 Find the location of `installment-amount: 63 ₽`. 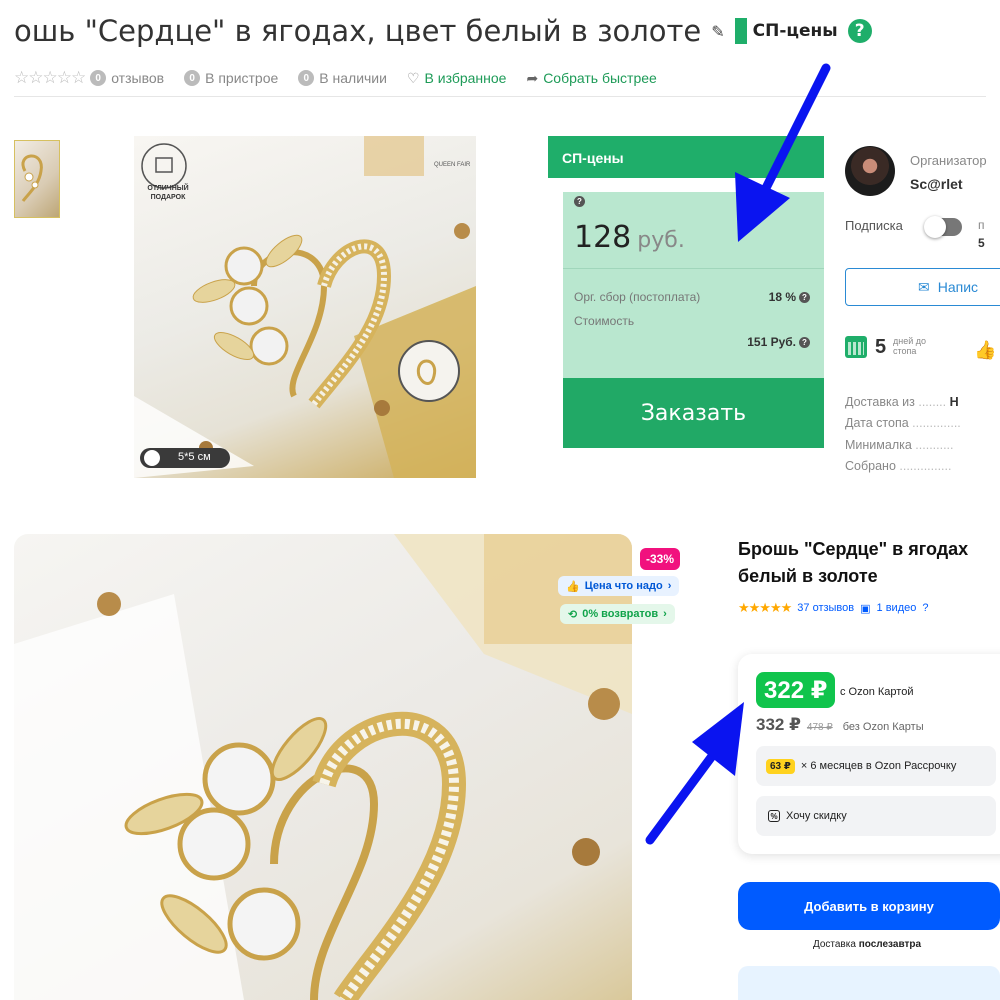

installment-amount: 63 ₽ is located at coordinates (780, 766).